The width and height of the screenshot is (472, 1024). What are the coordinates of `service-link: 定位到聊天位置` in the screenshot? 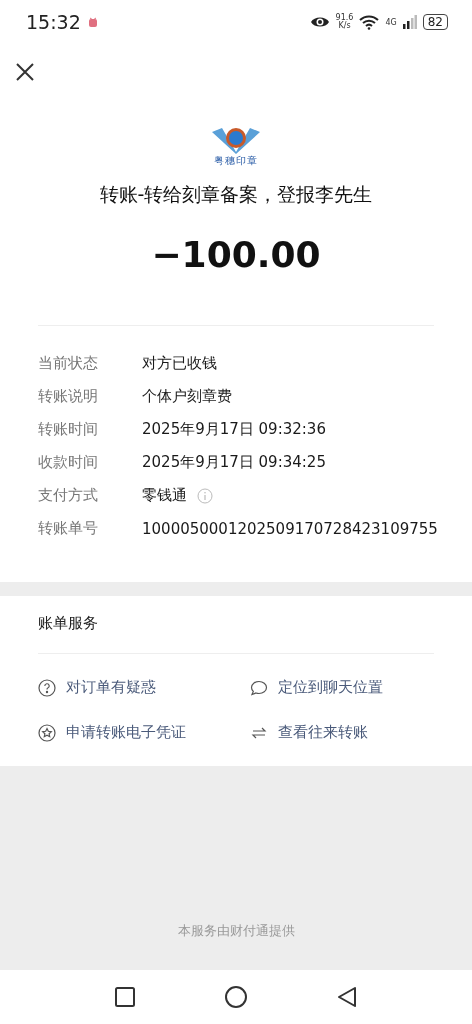 It's located at (342, 687).